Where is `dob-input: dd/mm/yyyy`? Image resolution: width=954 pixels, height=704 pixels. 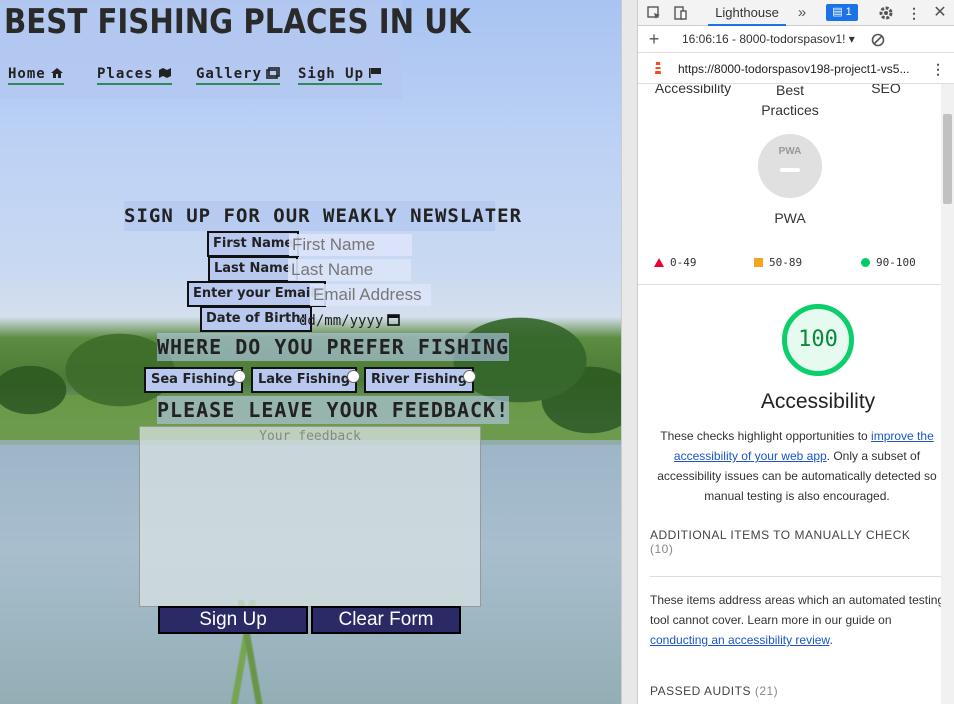
dob-input: dd/mm/yyyy is located at coordinates (358, 321).